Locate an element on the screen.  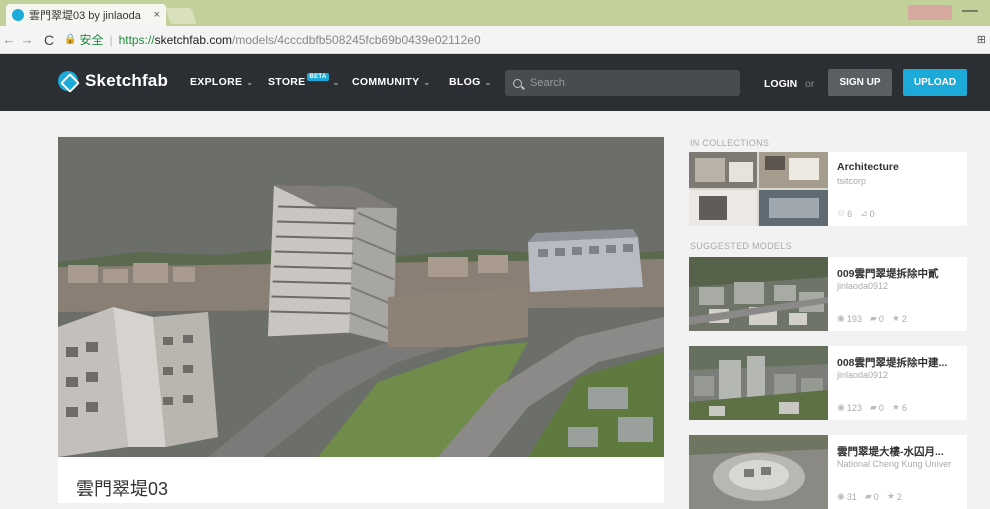
model-title-link: 009雲門翠堤拆除中貳 is located at coordinates (900, 273).